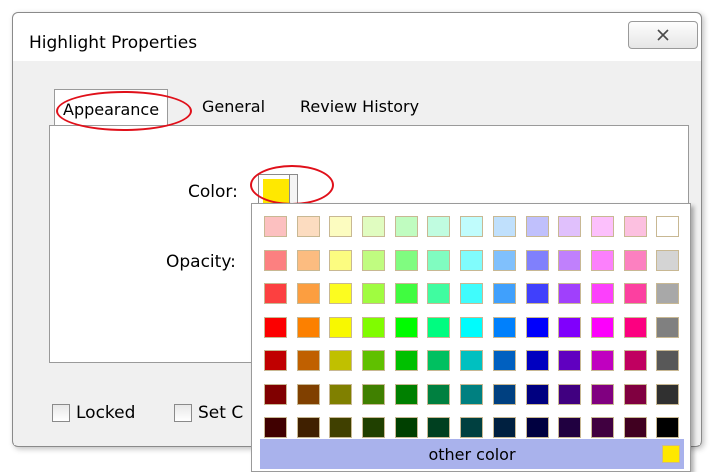 The image size is (715, 472). What do you see at coordinates (183, 413) in the screenshot?
I see `set-current-checkbox` at bounding box center [183, 413].